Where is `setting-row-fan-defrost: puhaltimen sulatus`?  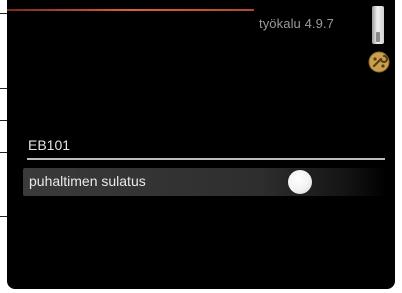
setting-row-fan-defrost: puhaltimen sulatus is located at coordinates (205, 182).